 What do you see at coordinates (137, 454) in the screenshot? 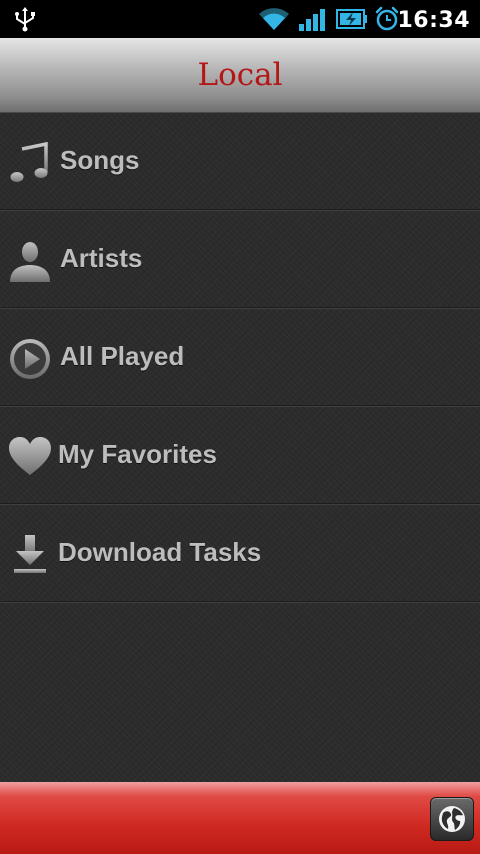
I see `menu-item-label: My Favorites` at bounding box center [137, 454].